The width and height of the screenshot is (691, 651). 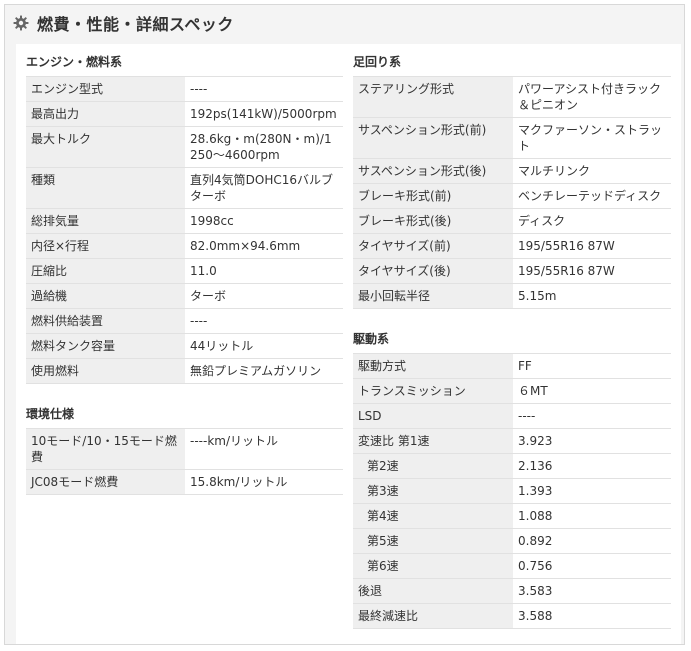 I want to click on spec-label: 最高出力, so click(x=105, y=114).